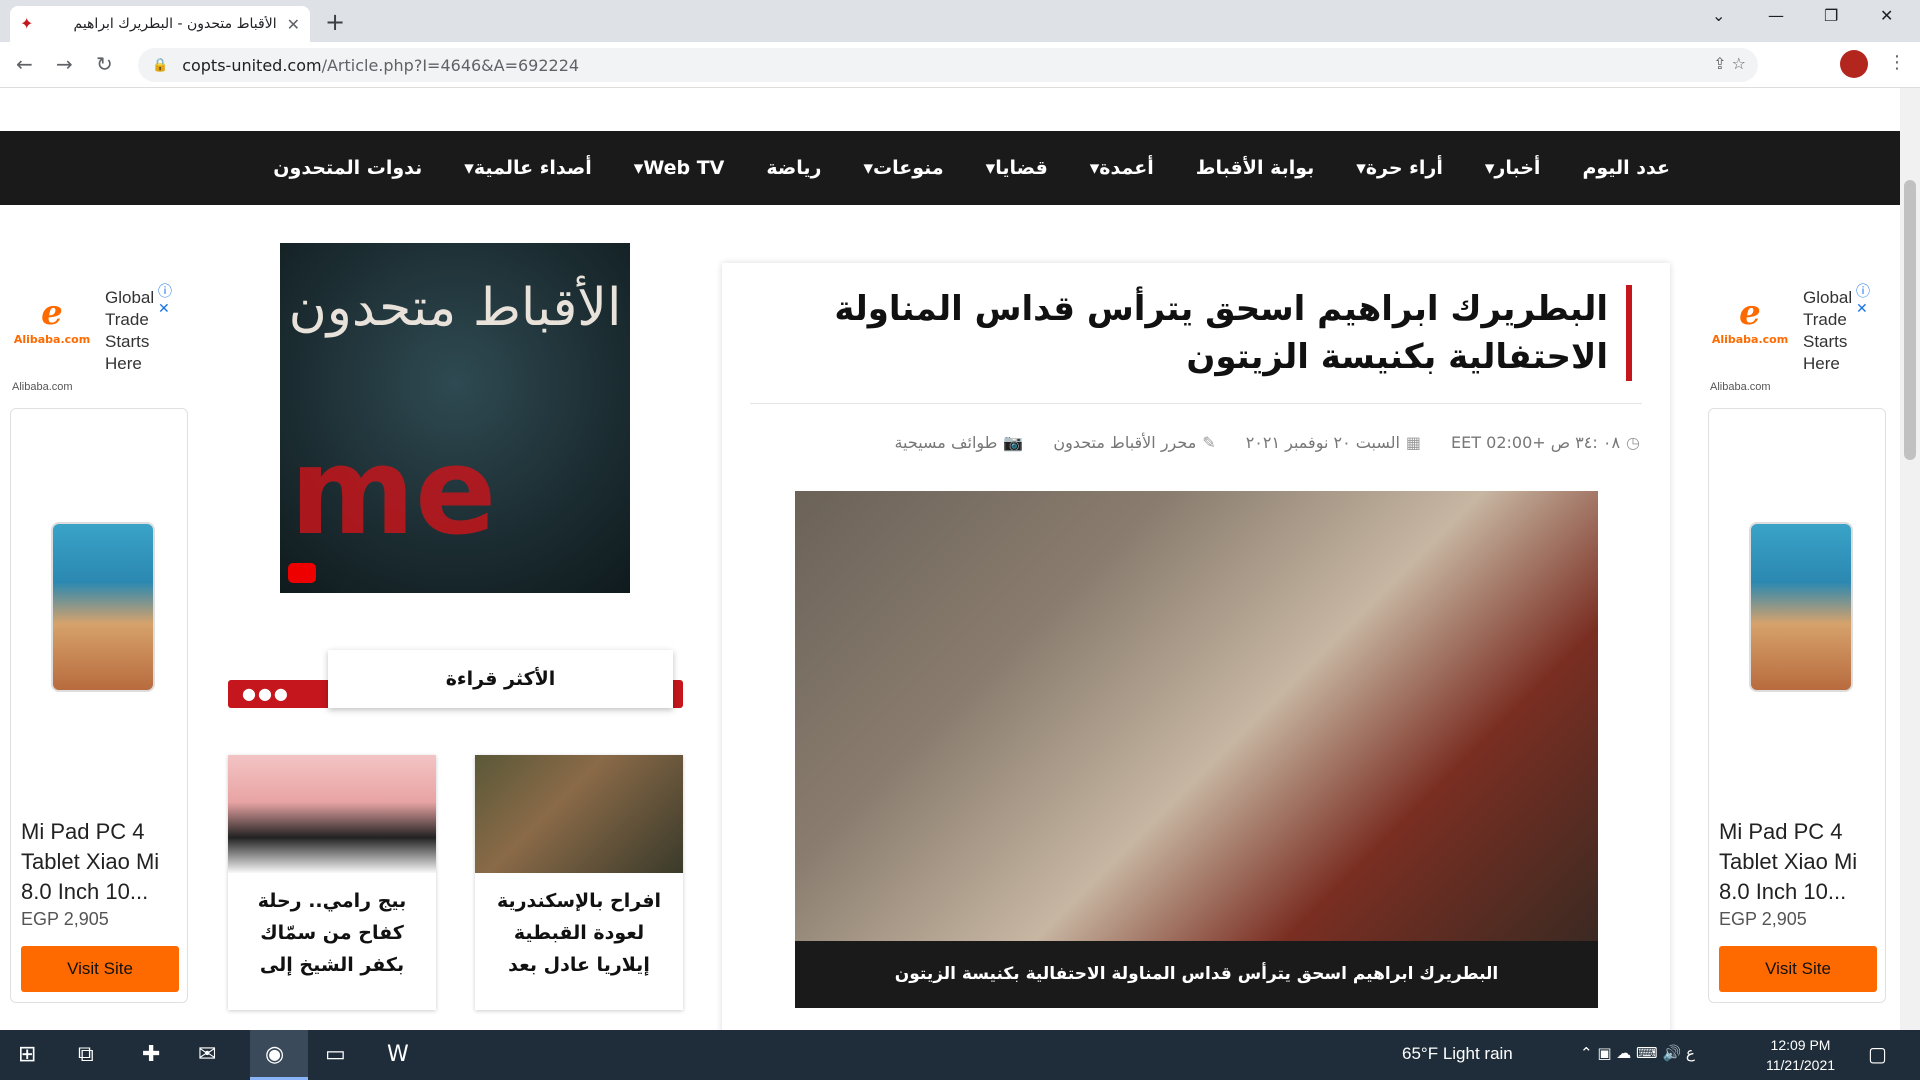  I want to click on page-scrollbar, so click(1910, 559).